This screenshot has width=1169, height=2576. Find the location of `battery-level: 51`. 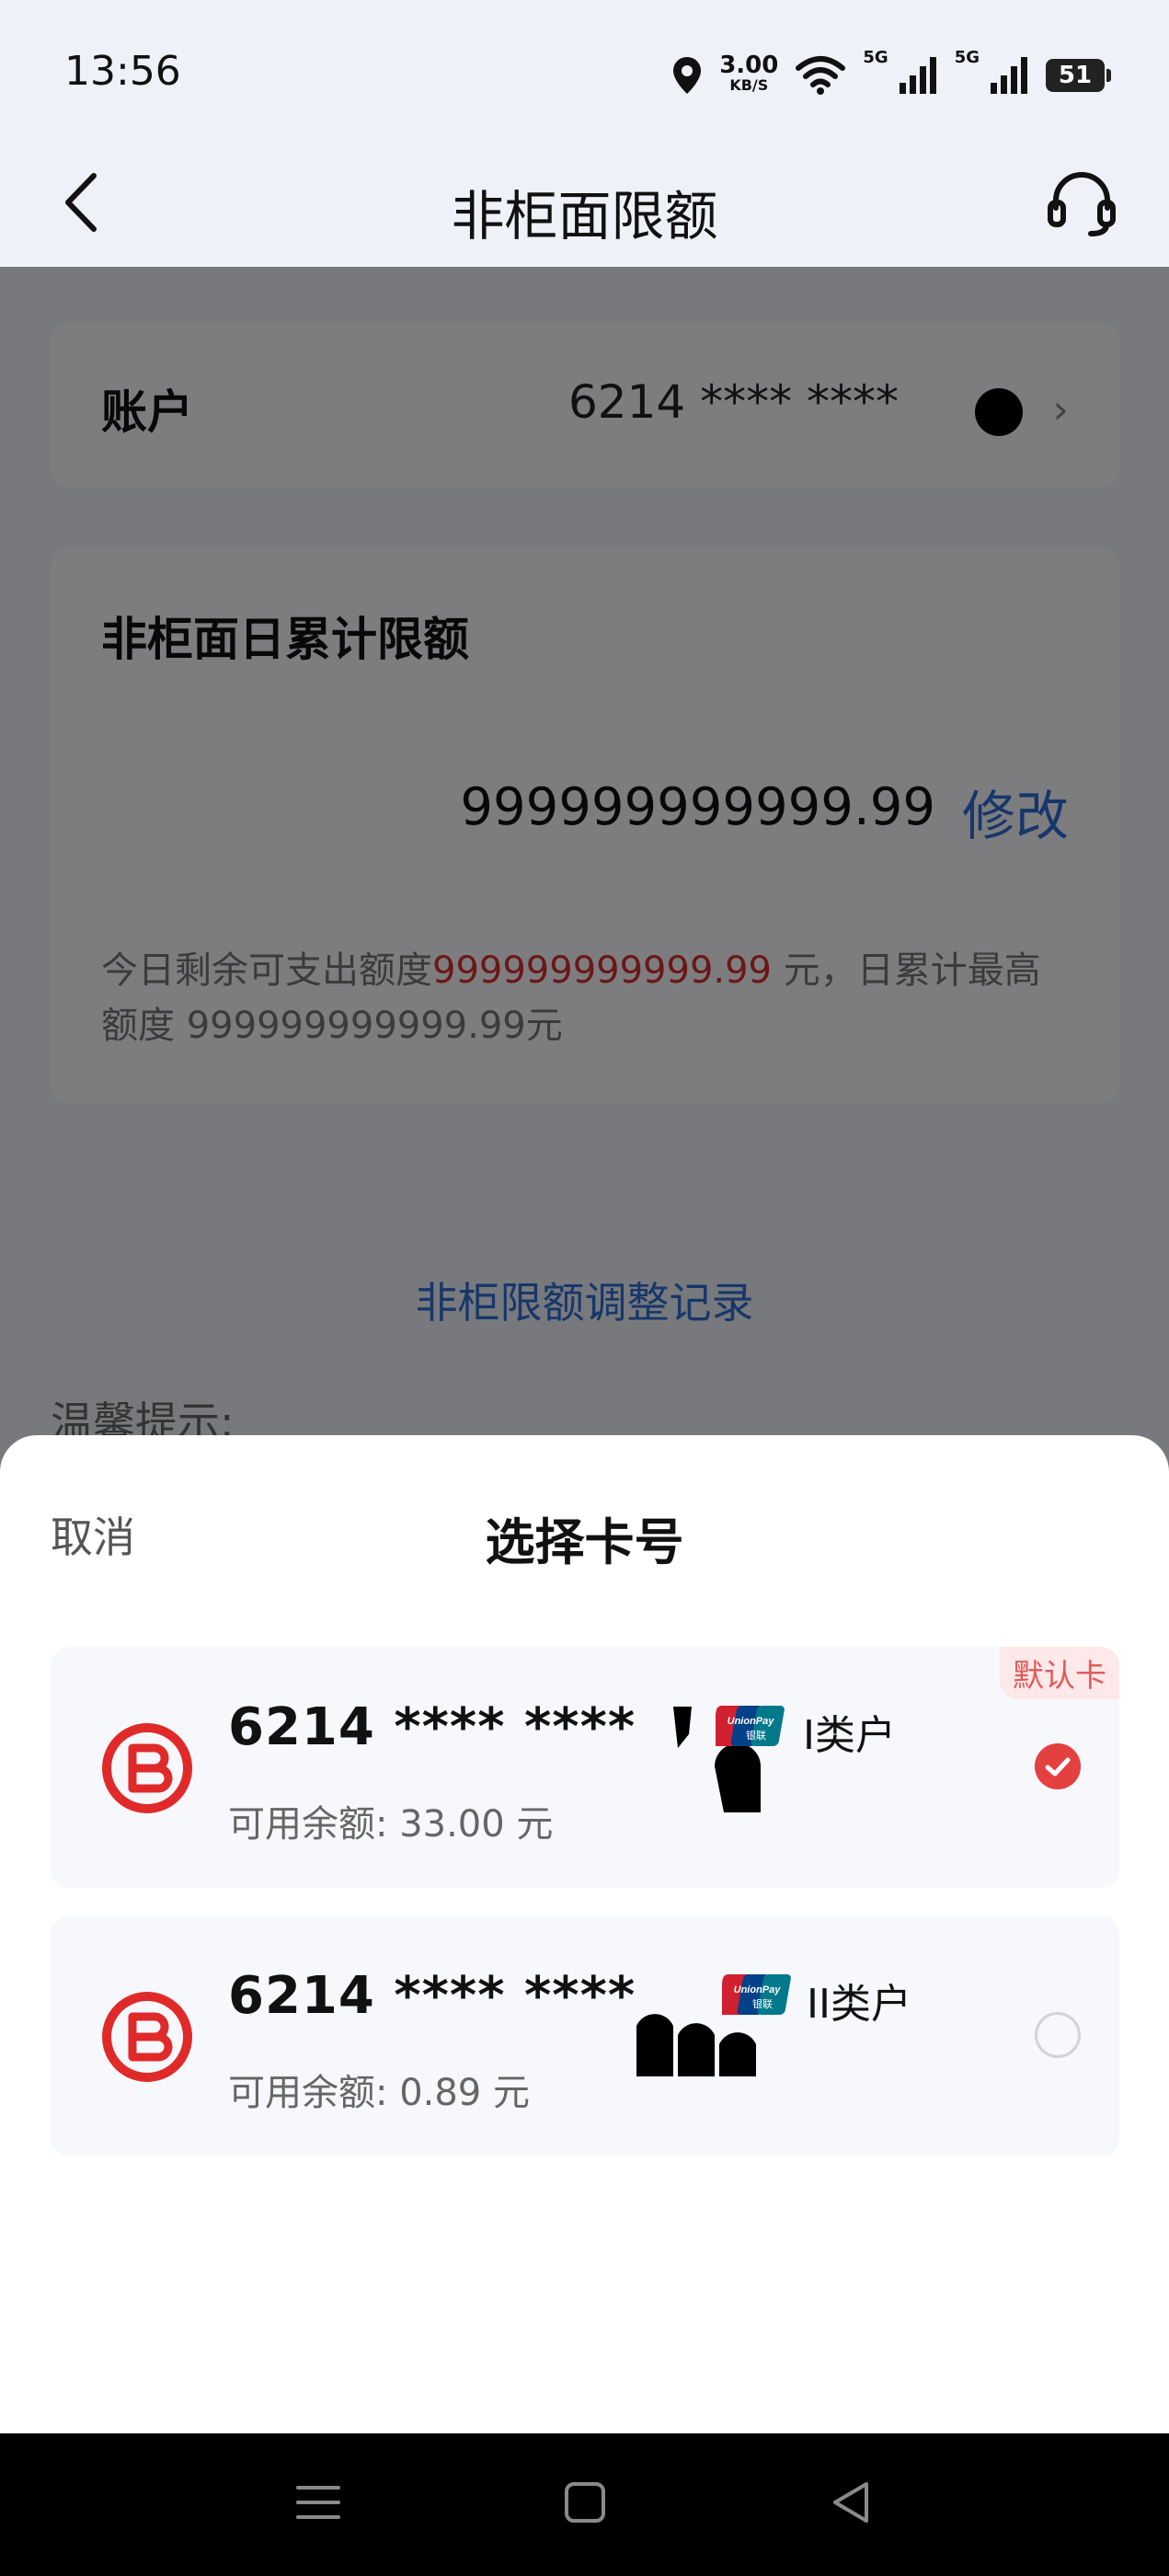

battery-level: 51 is located at coordinates (1075, 75).